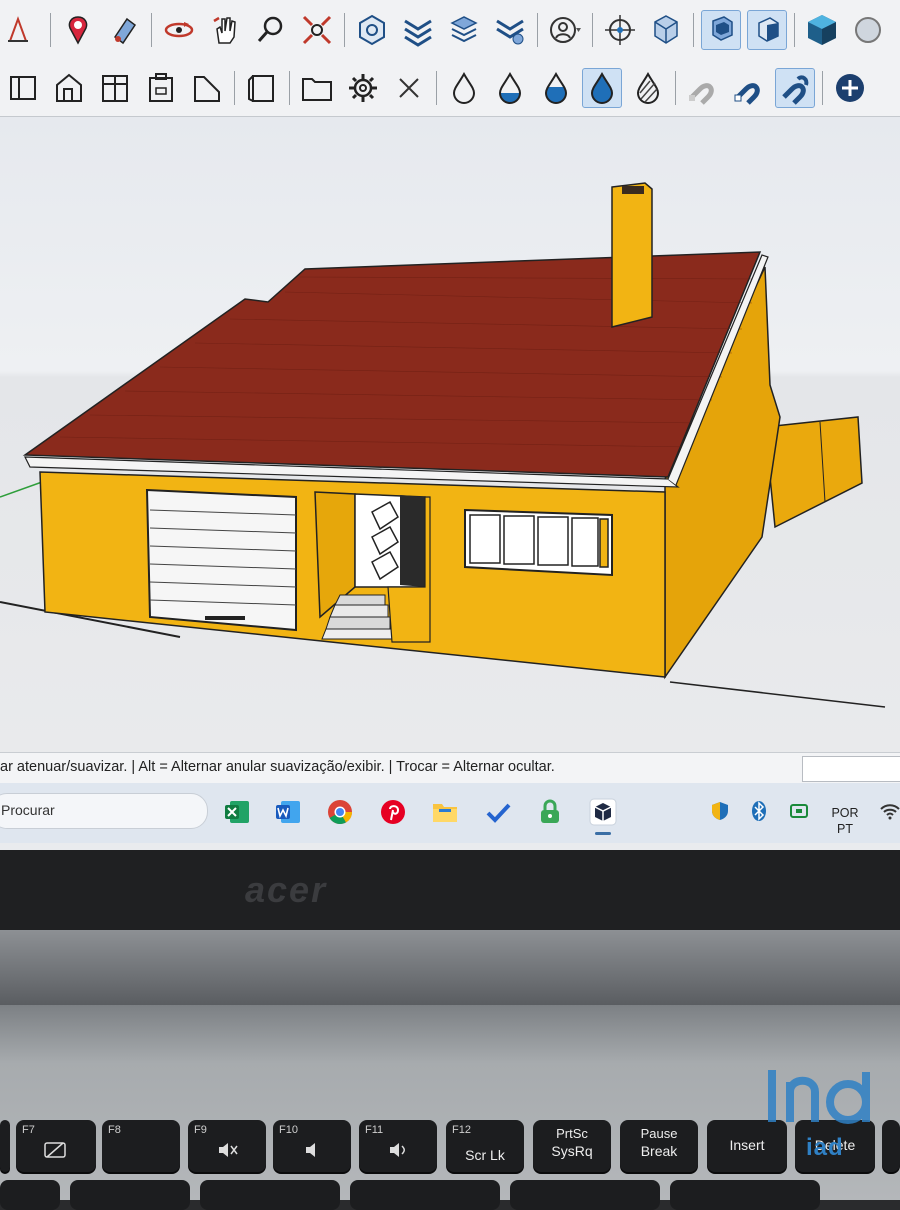 The height and width of the screenshot is (1210, 900). I want to click on toolbar-bottom, so click(450, 88).